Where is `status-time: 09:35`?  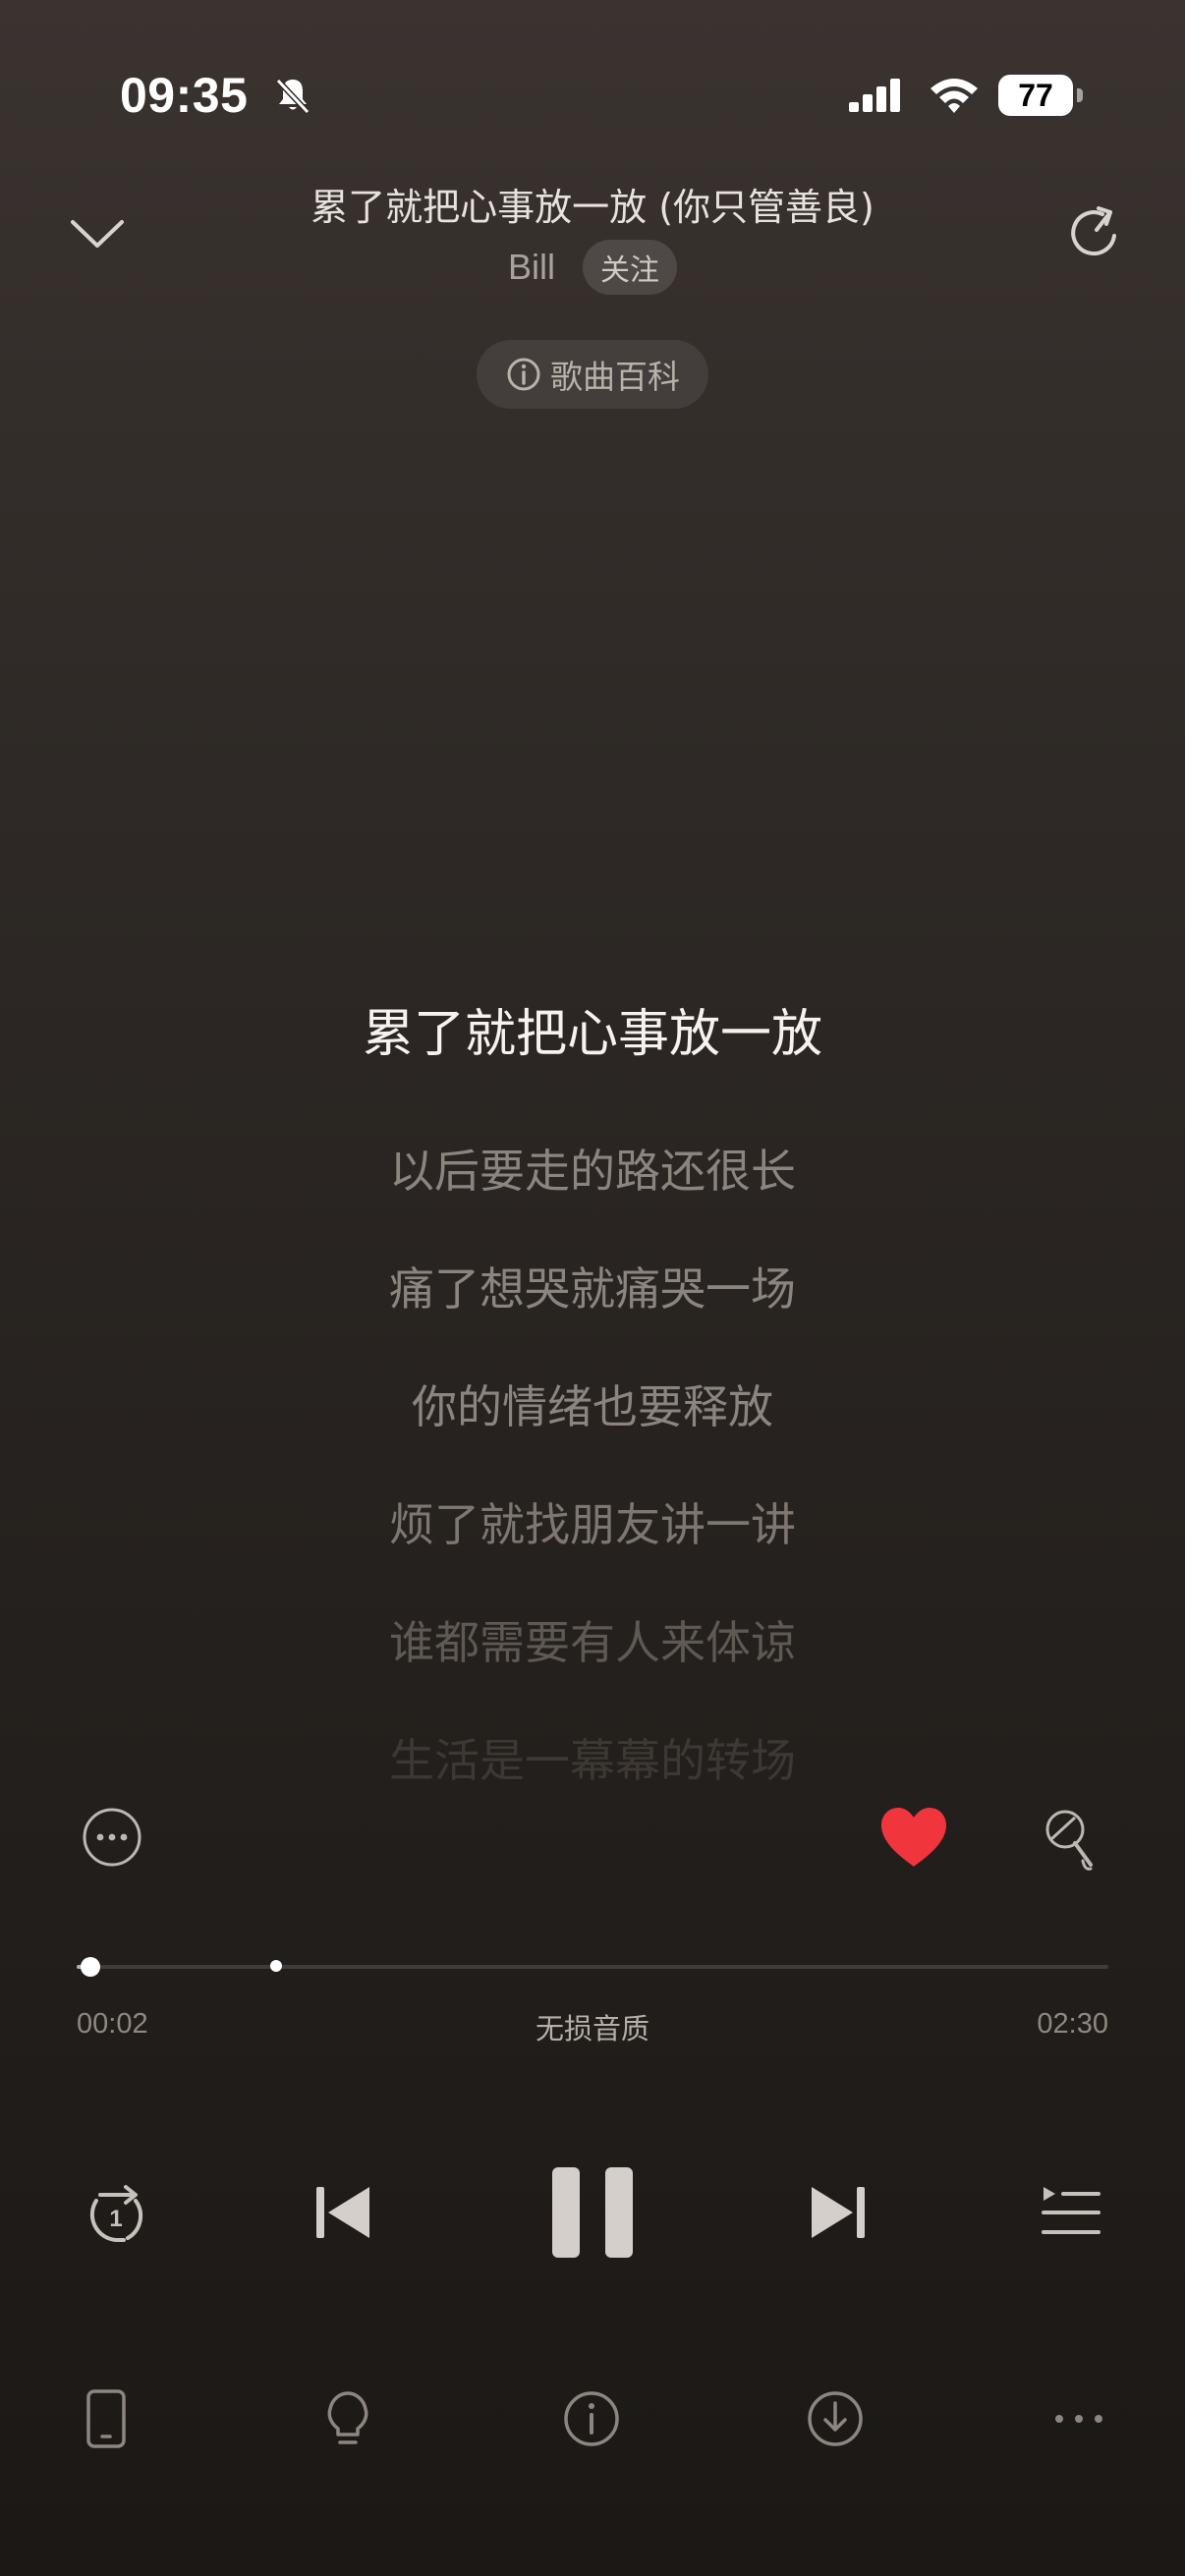
status-time: 09:35 is located at coordinates (184, 95).